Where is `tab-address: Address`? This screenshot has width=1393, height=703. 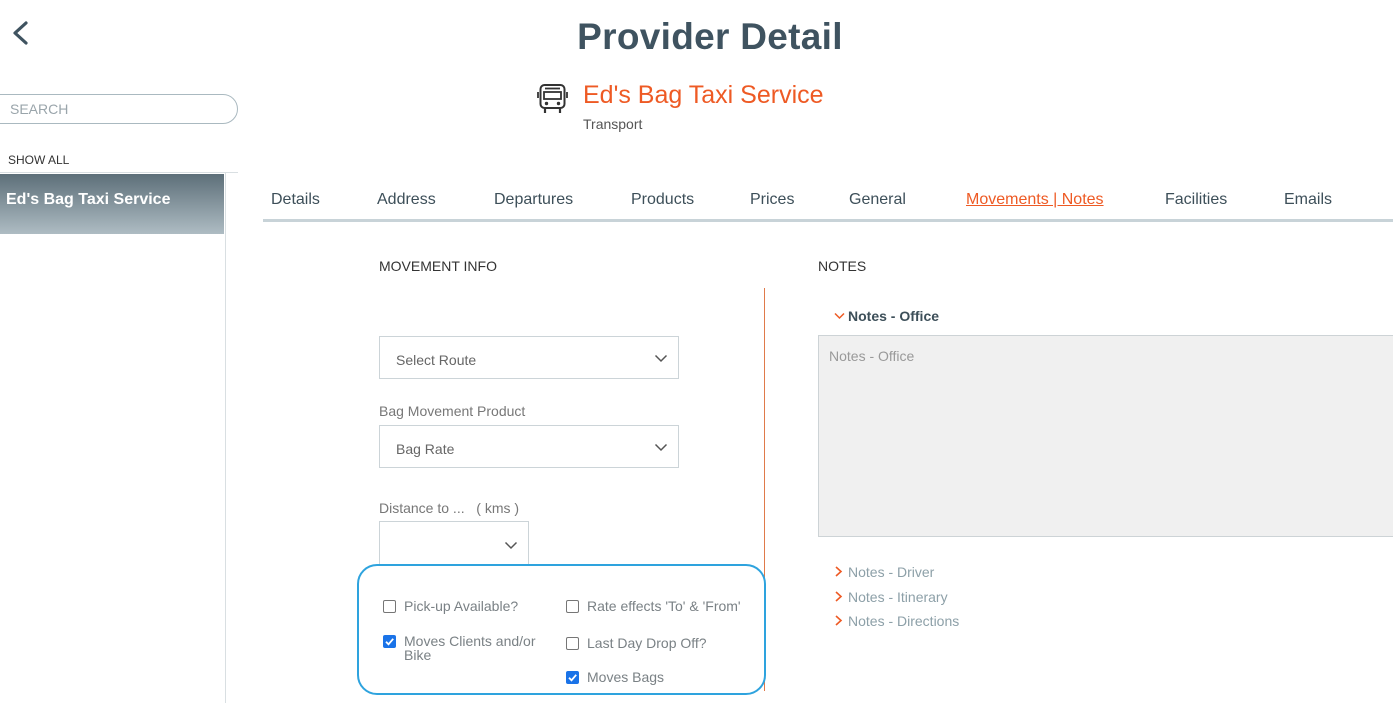 tab-address: Address is located at coordinates (406, 200).